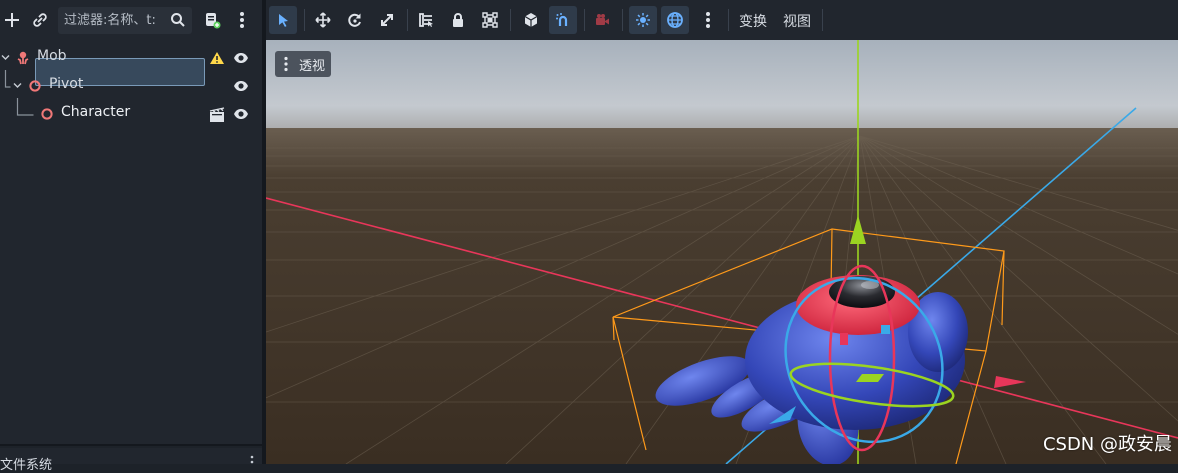 This screenshot has height=473, width=1178. I want to click on scene-toolbar, so click(131, 20).